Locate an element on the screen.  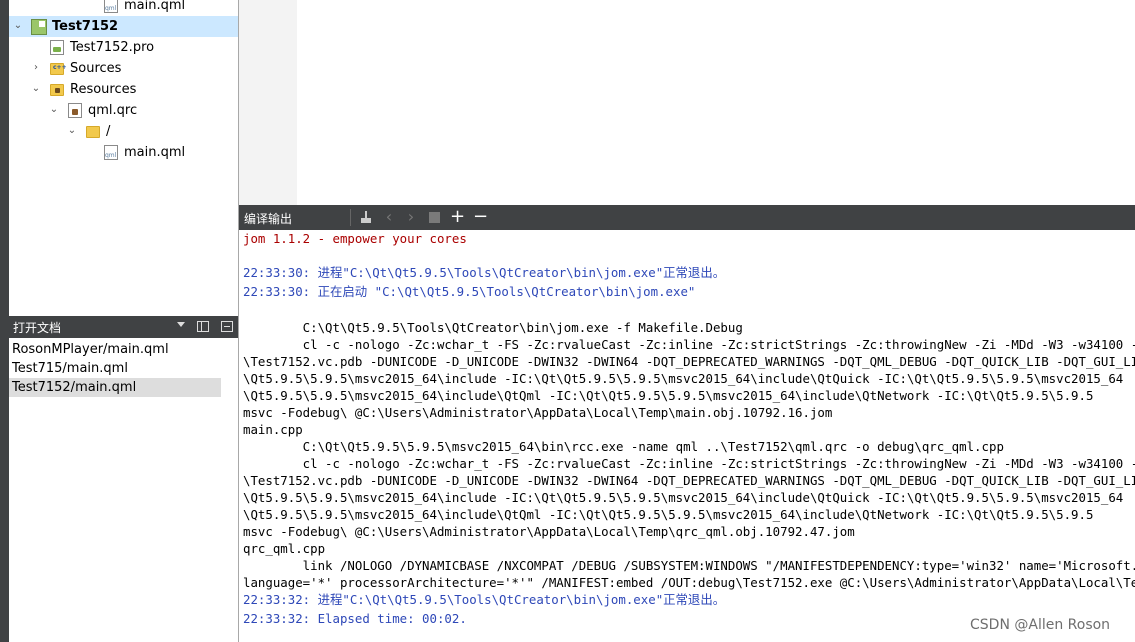
stop-icon is located at coordinates (434, 217).